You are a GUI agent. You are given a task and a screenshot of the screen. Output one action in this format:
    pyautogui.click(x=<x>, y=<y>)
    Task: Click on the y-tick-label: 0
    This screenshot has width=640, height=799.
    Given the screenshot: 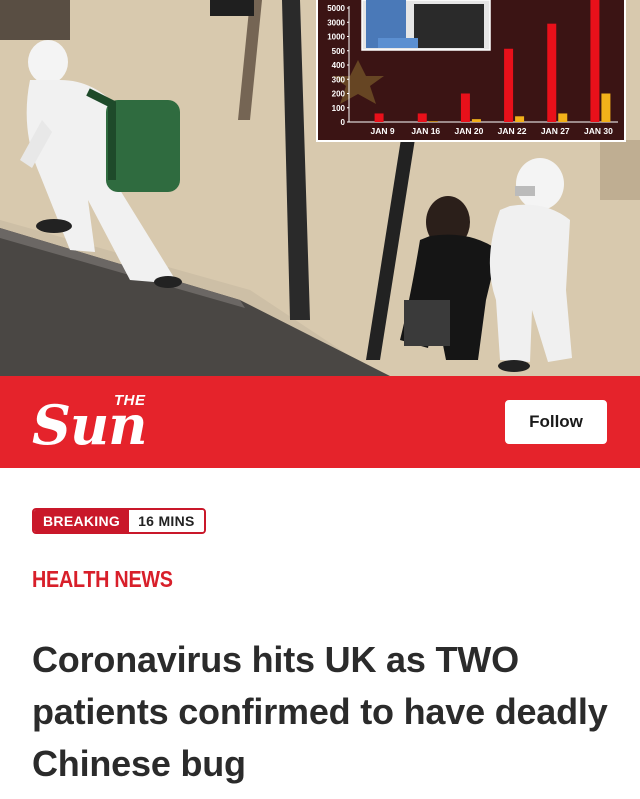 What is the action you would take?
    pyautogui.click(x=343, y=122)
    